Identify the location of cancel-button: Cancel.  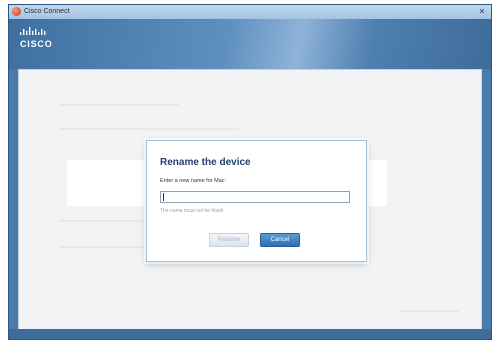
(280, 240).